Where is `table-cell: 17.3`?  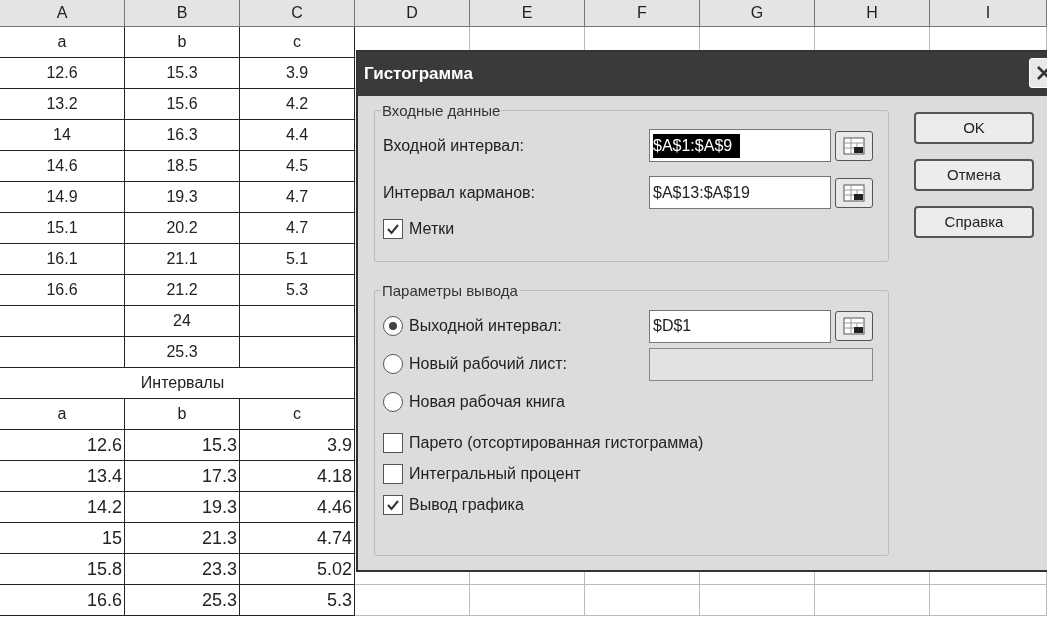 table-cell: 17.3 is located at coordinates (182, 476).